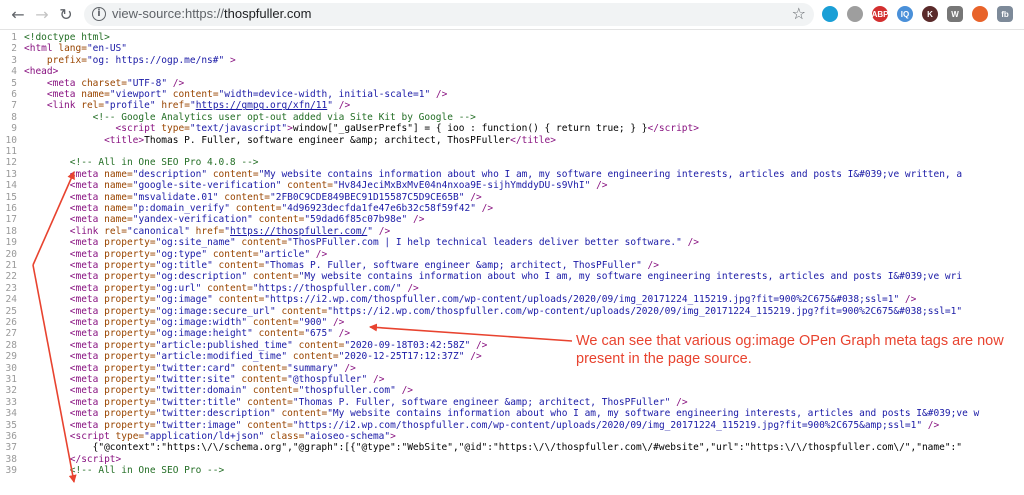 Image resolution: width=1024 pixels, height=495 pixels. Describe the element at coordinates (799, 13) in the screenshot. I see `bookmark-star-icon: ☆` at that location.